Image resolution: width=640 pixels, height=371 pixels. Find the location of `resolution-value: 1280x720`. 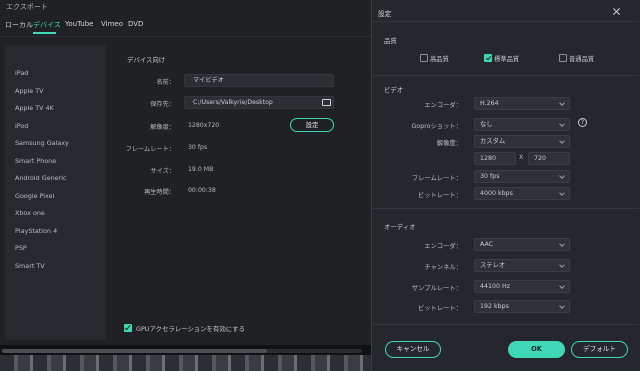

resolution-value: 1280x720 is located at coordinates (204, 125).